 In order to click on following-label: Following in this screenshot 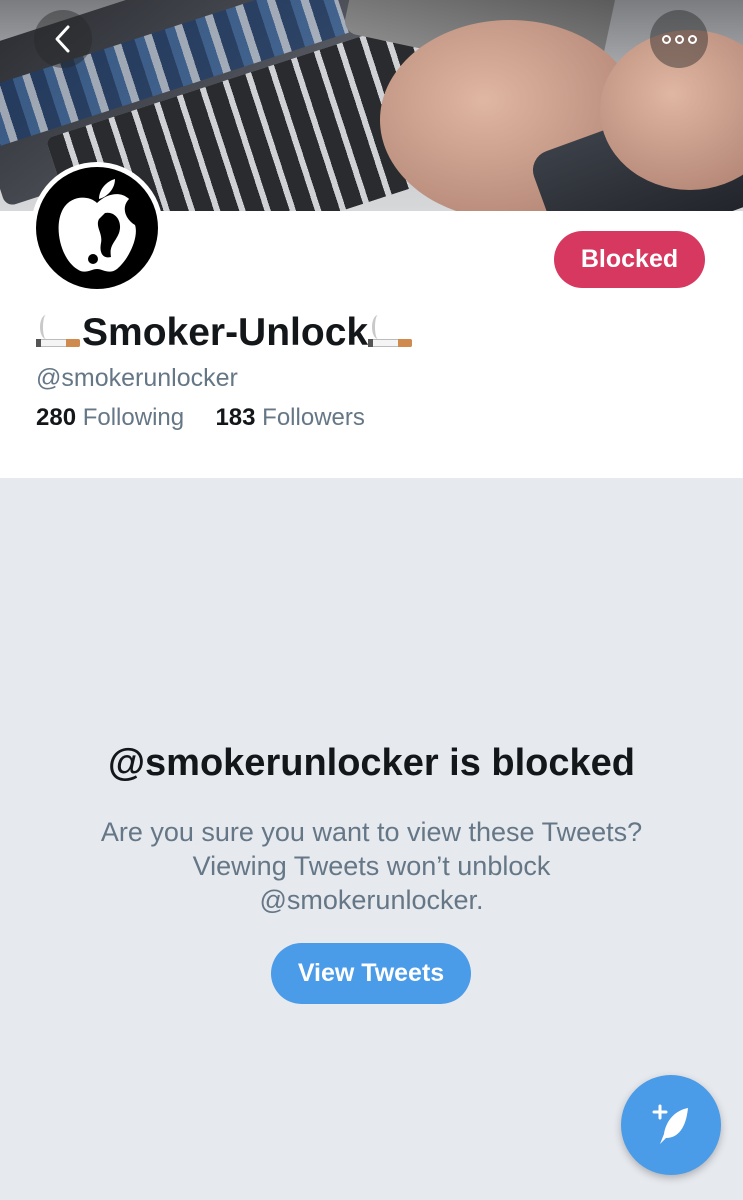, I will do `click(133, 417)`.